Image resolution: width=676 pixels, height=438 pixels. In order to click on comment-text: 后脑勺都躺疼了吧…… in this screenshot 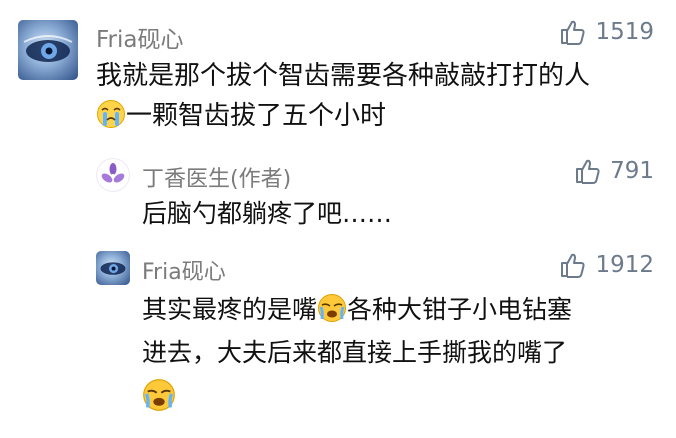, I will do `click(267, 213)`.